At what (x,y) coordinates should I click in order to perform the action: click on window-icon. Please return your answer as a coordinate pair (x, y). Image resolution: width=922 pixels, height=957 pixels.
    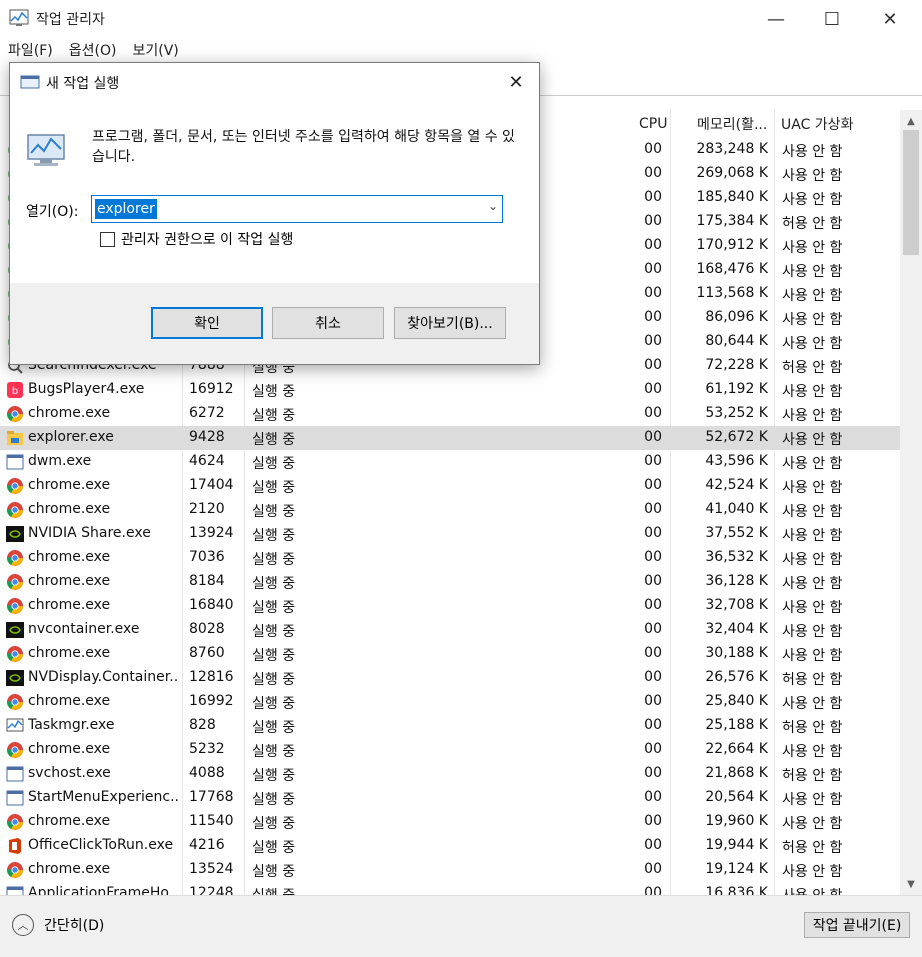
    Looking at the image, I should click on (15, 798).